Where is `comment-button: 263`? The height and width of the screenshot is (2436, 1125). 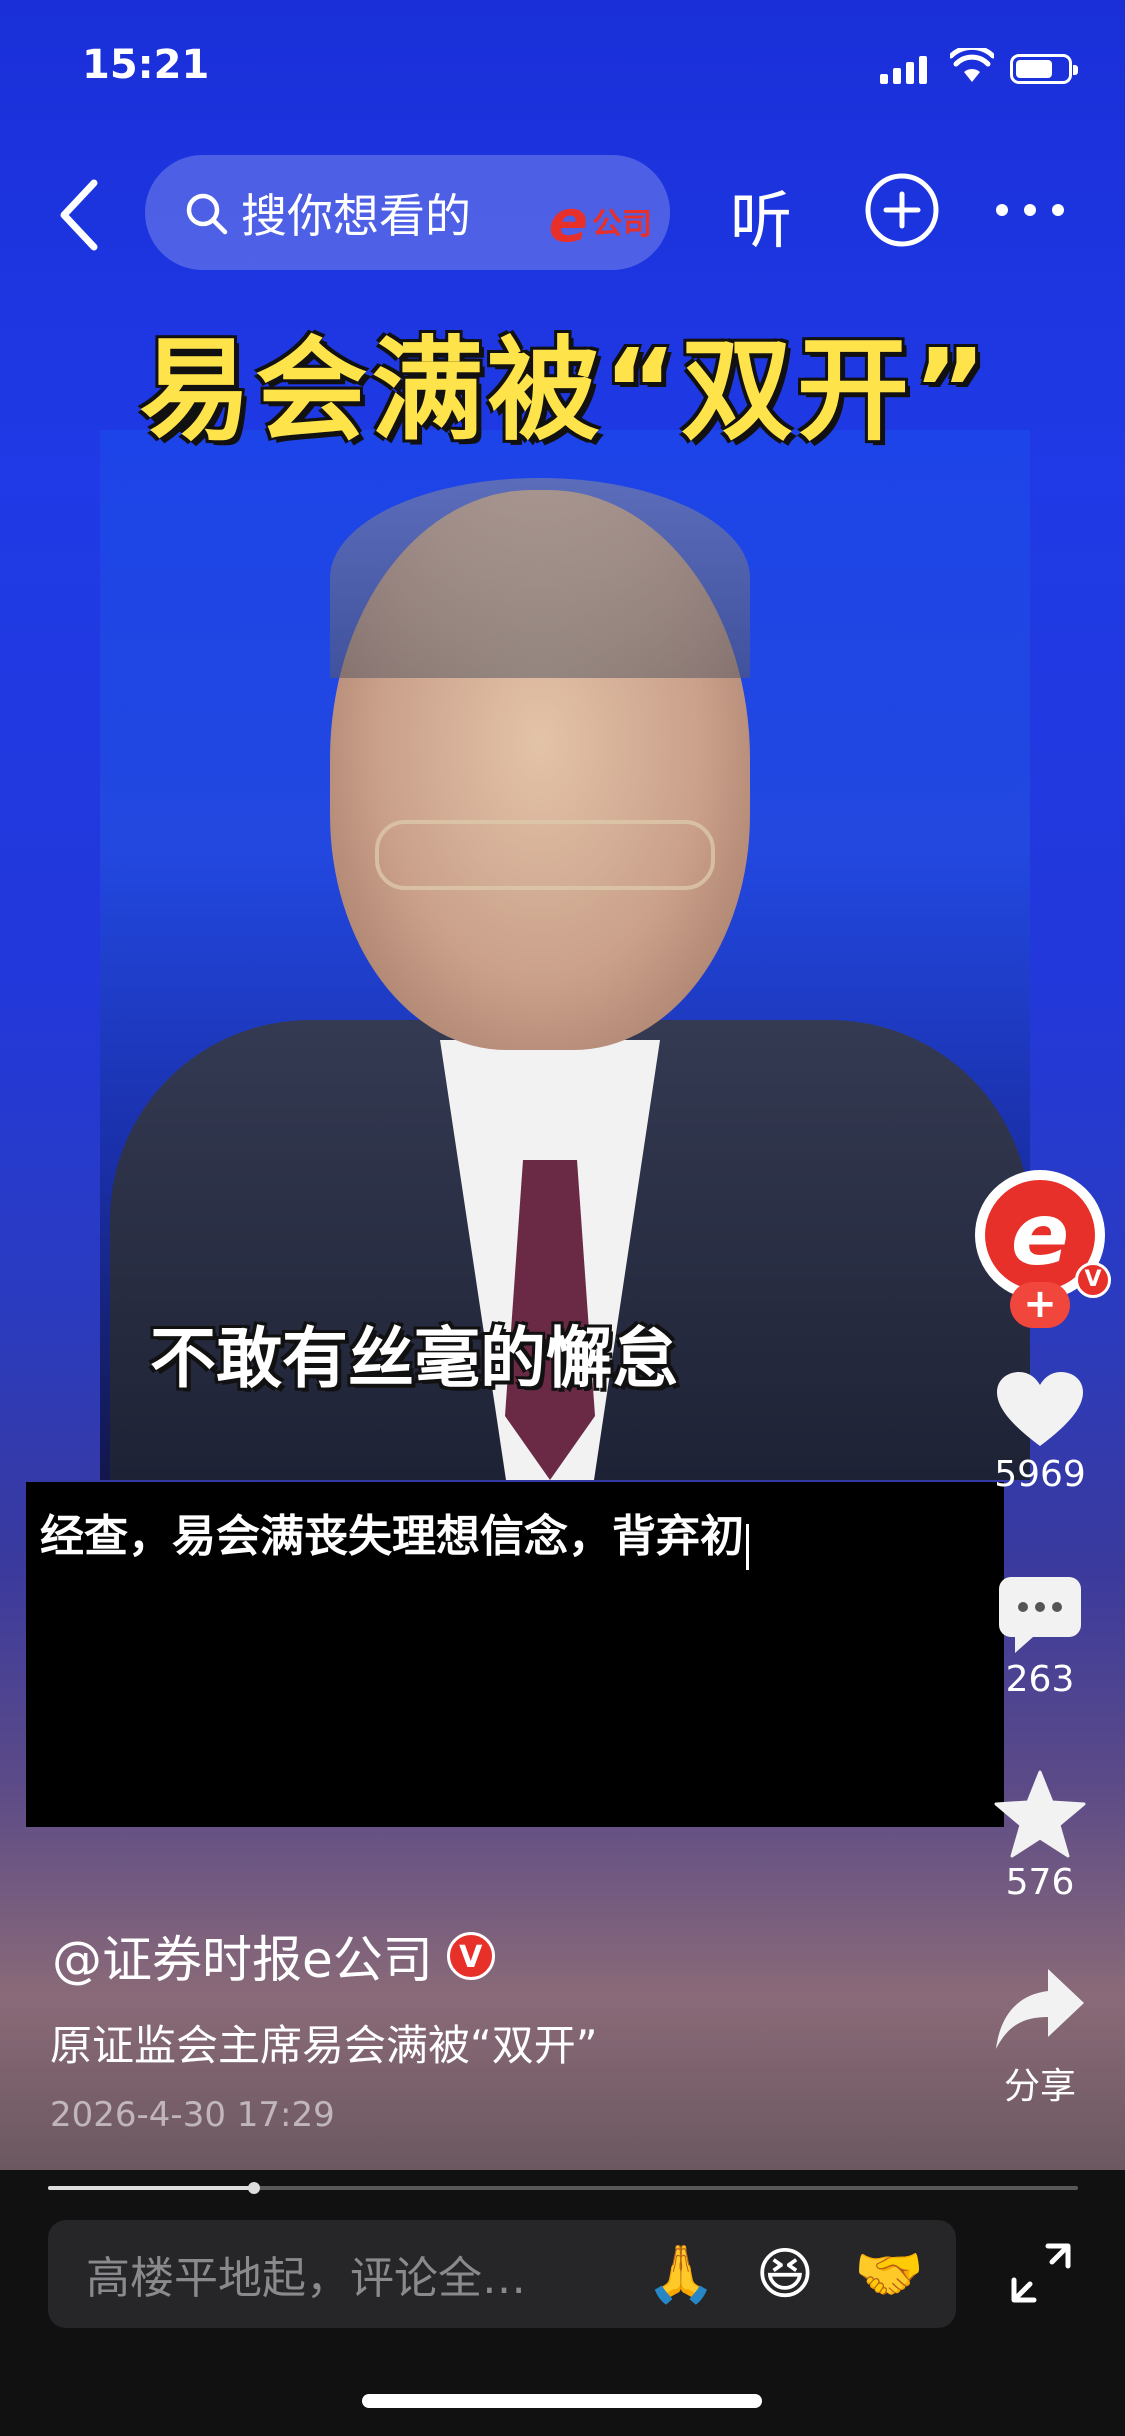
comment-button: 263 is located at coordinates (1040, 1637).